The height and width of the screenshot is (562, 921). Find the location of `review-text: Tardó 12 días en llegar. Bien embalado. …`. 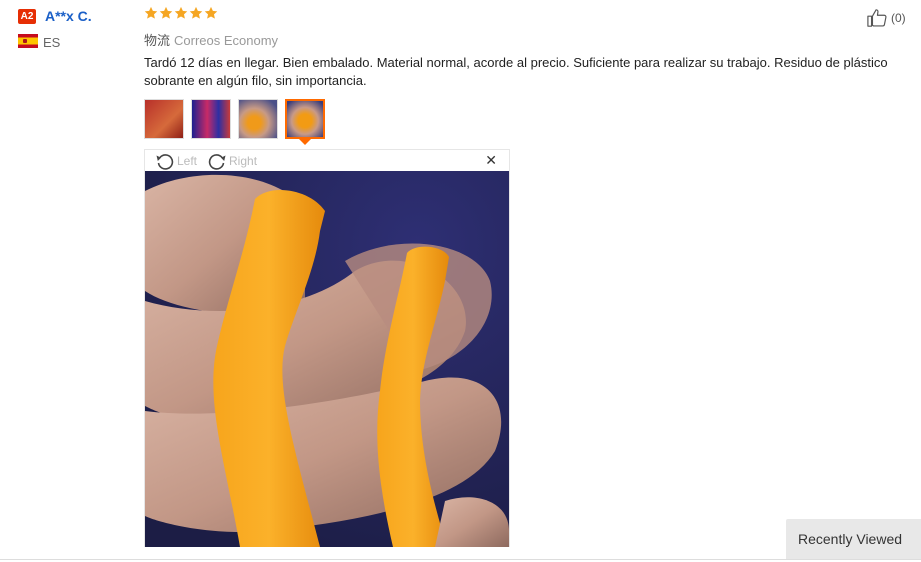

review-text: Tardó 12 días en llegar. Bien embalado. … is located at coordinates (516, 71).